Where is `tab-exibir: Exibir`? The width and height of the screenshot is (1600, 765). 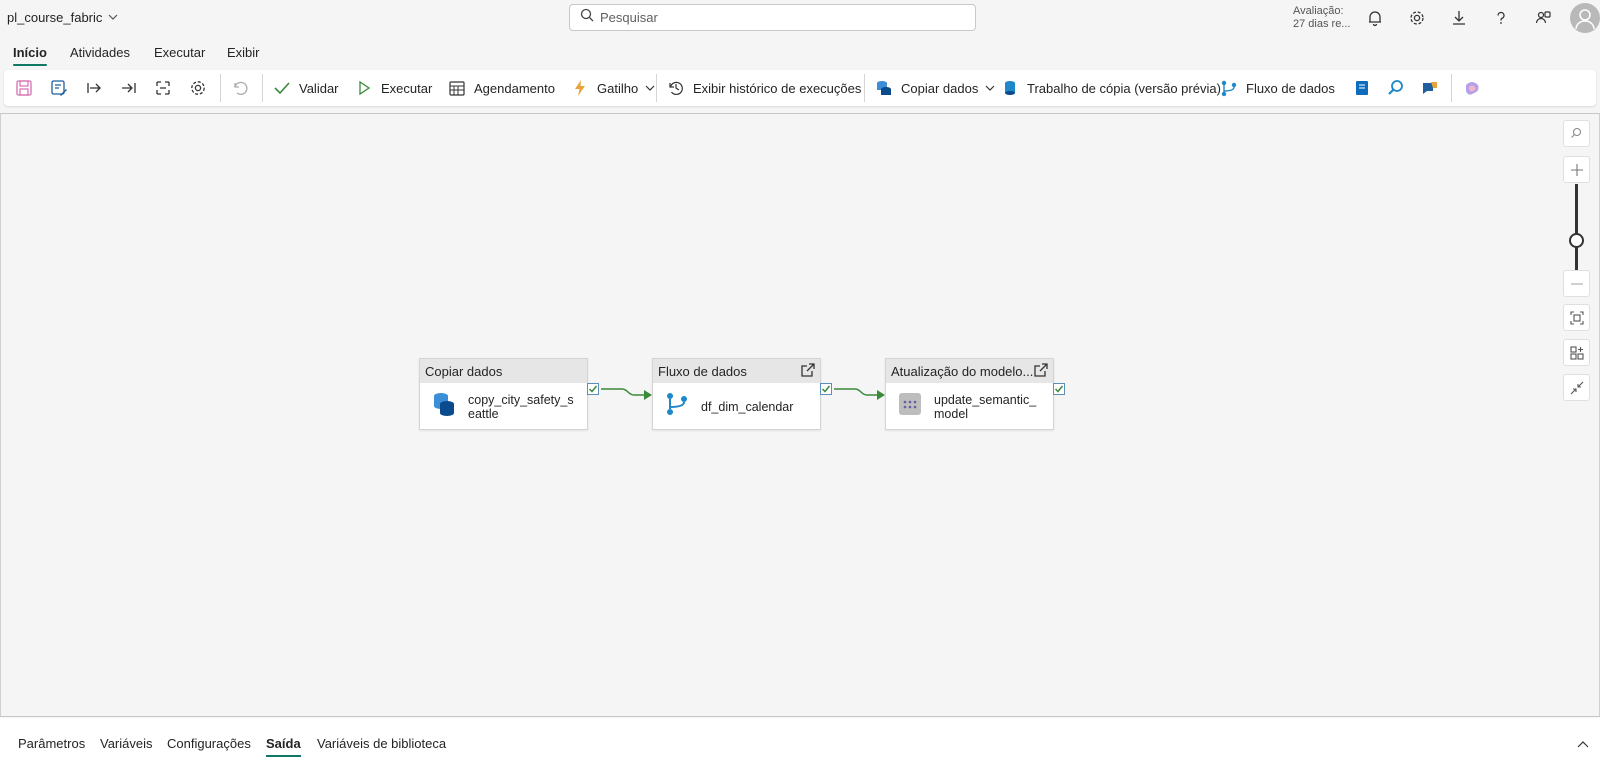
tab-exibir: Exibir is located at coordinates (243, 52).